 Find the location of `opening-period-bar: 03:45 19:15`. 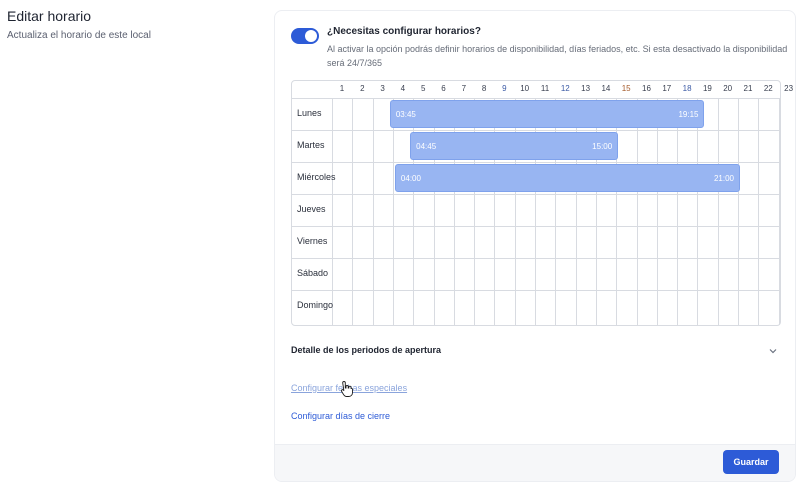

opening-period-bar: 03:45 19:15 is located at coordinates (547, 114).